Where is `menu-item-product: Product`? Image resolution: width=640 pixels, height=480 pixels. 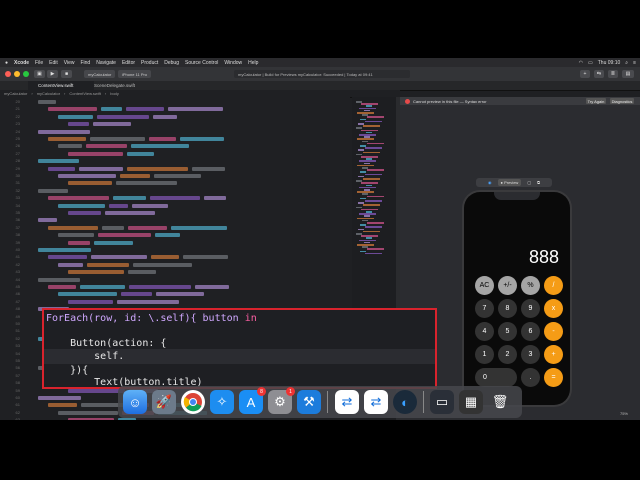 menu-item-product: Product is located at coordinates (149, 63).